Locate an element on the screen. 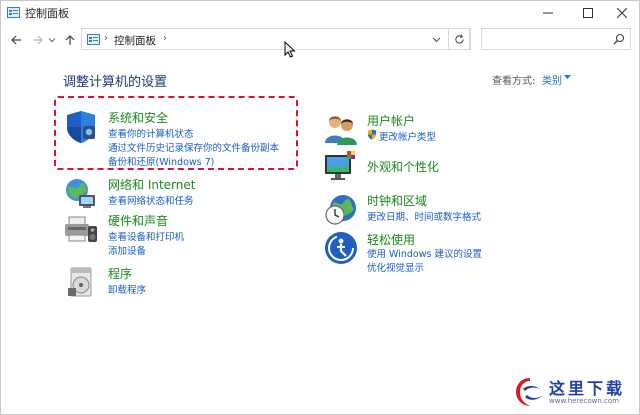  monitor-palette-icon is located at coordinates (341, 167).